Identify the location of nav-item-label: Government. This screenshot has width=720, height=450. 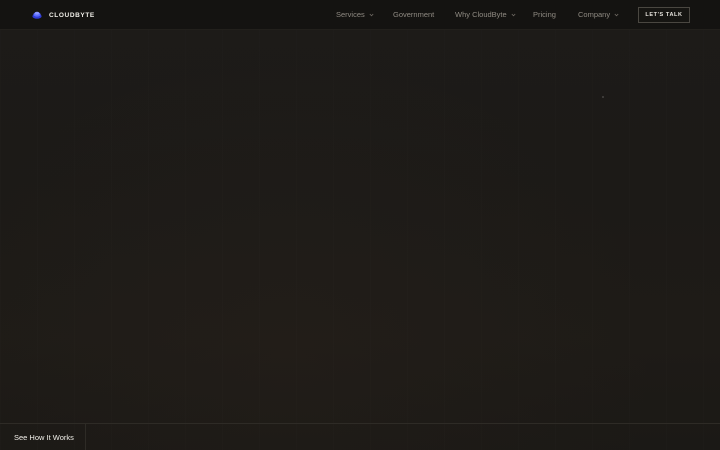
(414, 14).